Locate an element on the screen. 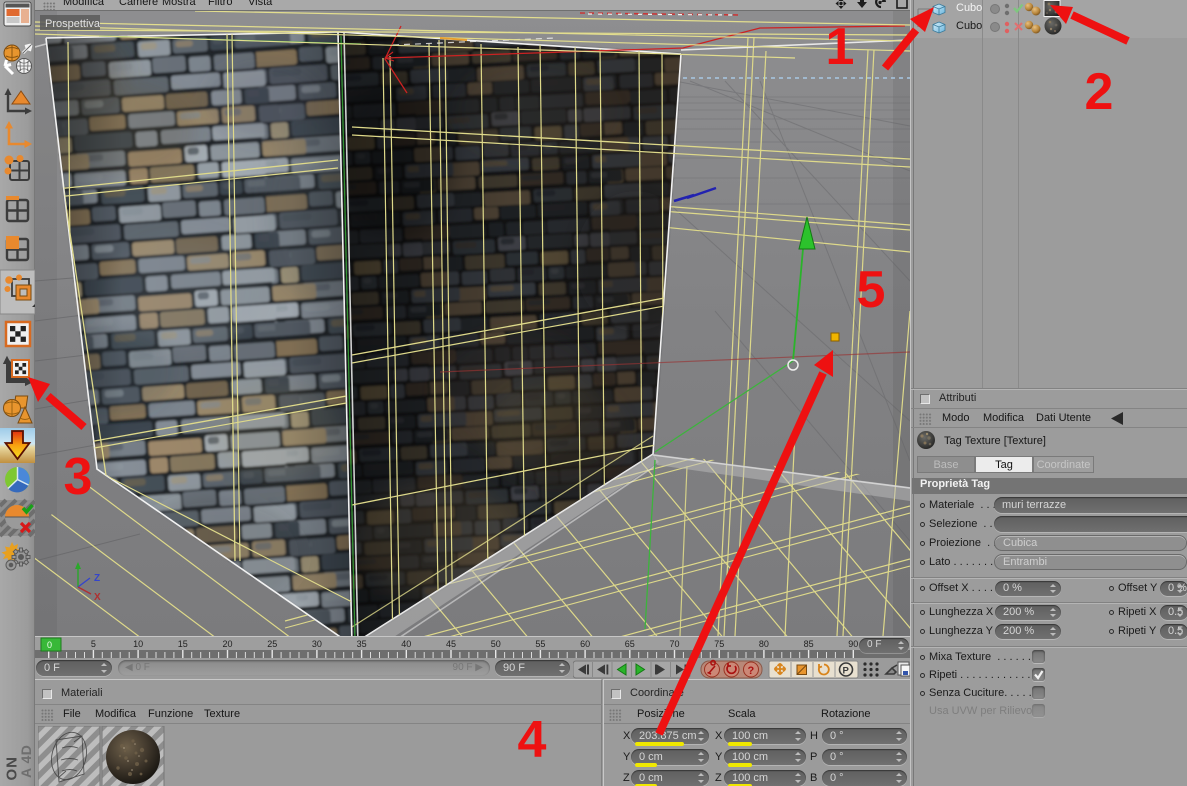 This screenshot has width=1187, height=786. svg-text: 1 is located at coordinates (840, 47).